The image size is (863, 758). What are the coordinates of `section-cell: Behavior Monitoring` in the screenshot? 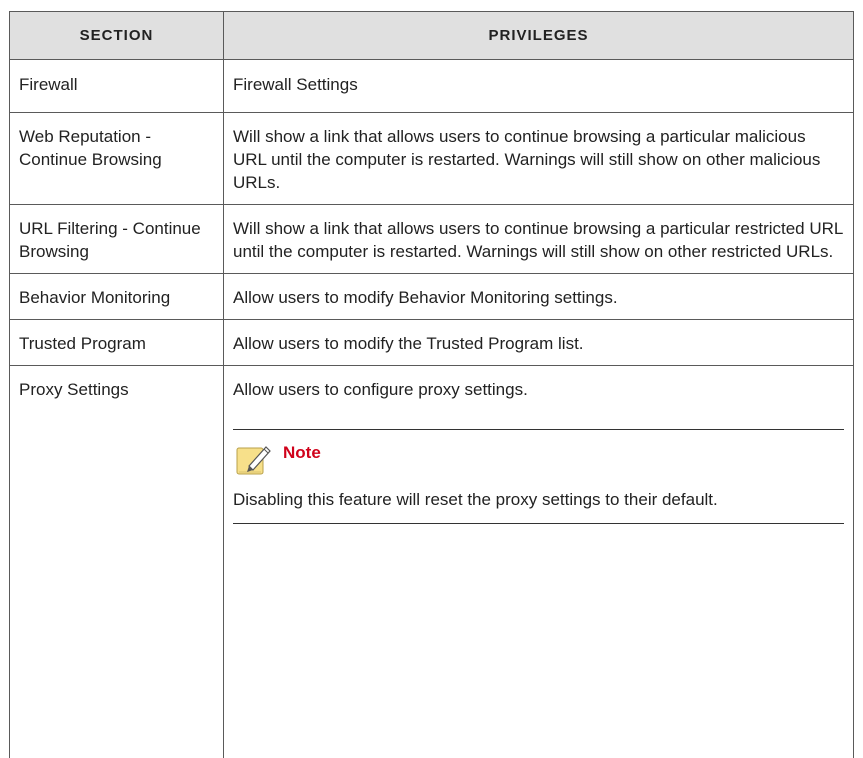 It's located at (117, 297).